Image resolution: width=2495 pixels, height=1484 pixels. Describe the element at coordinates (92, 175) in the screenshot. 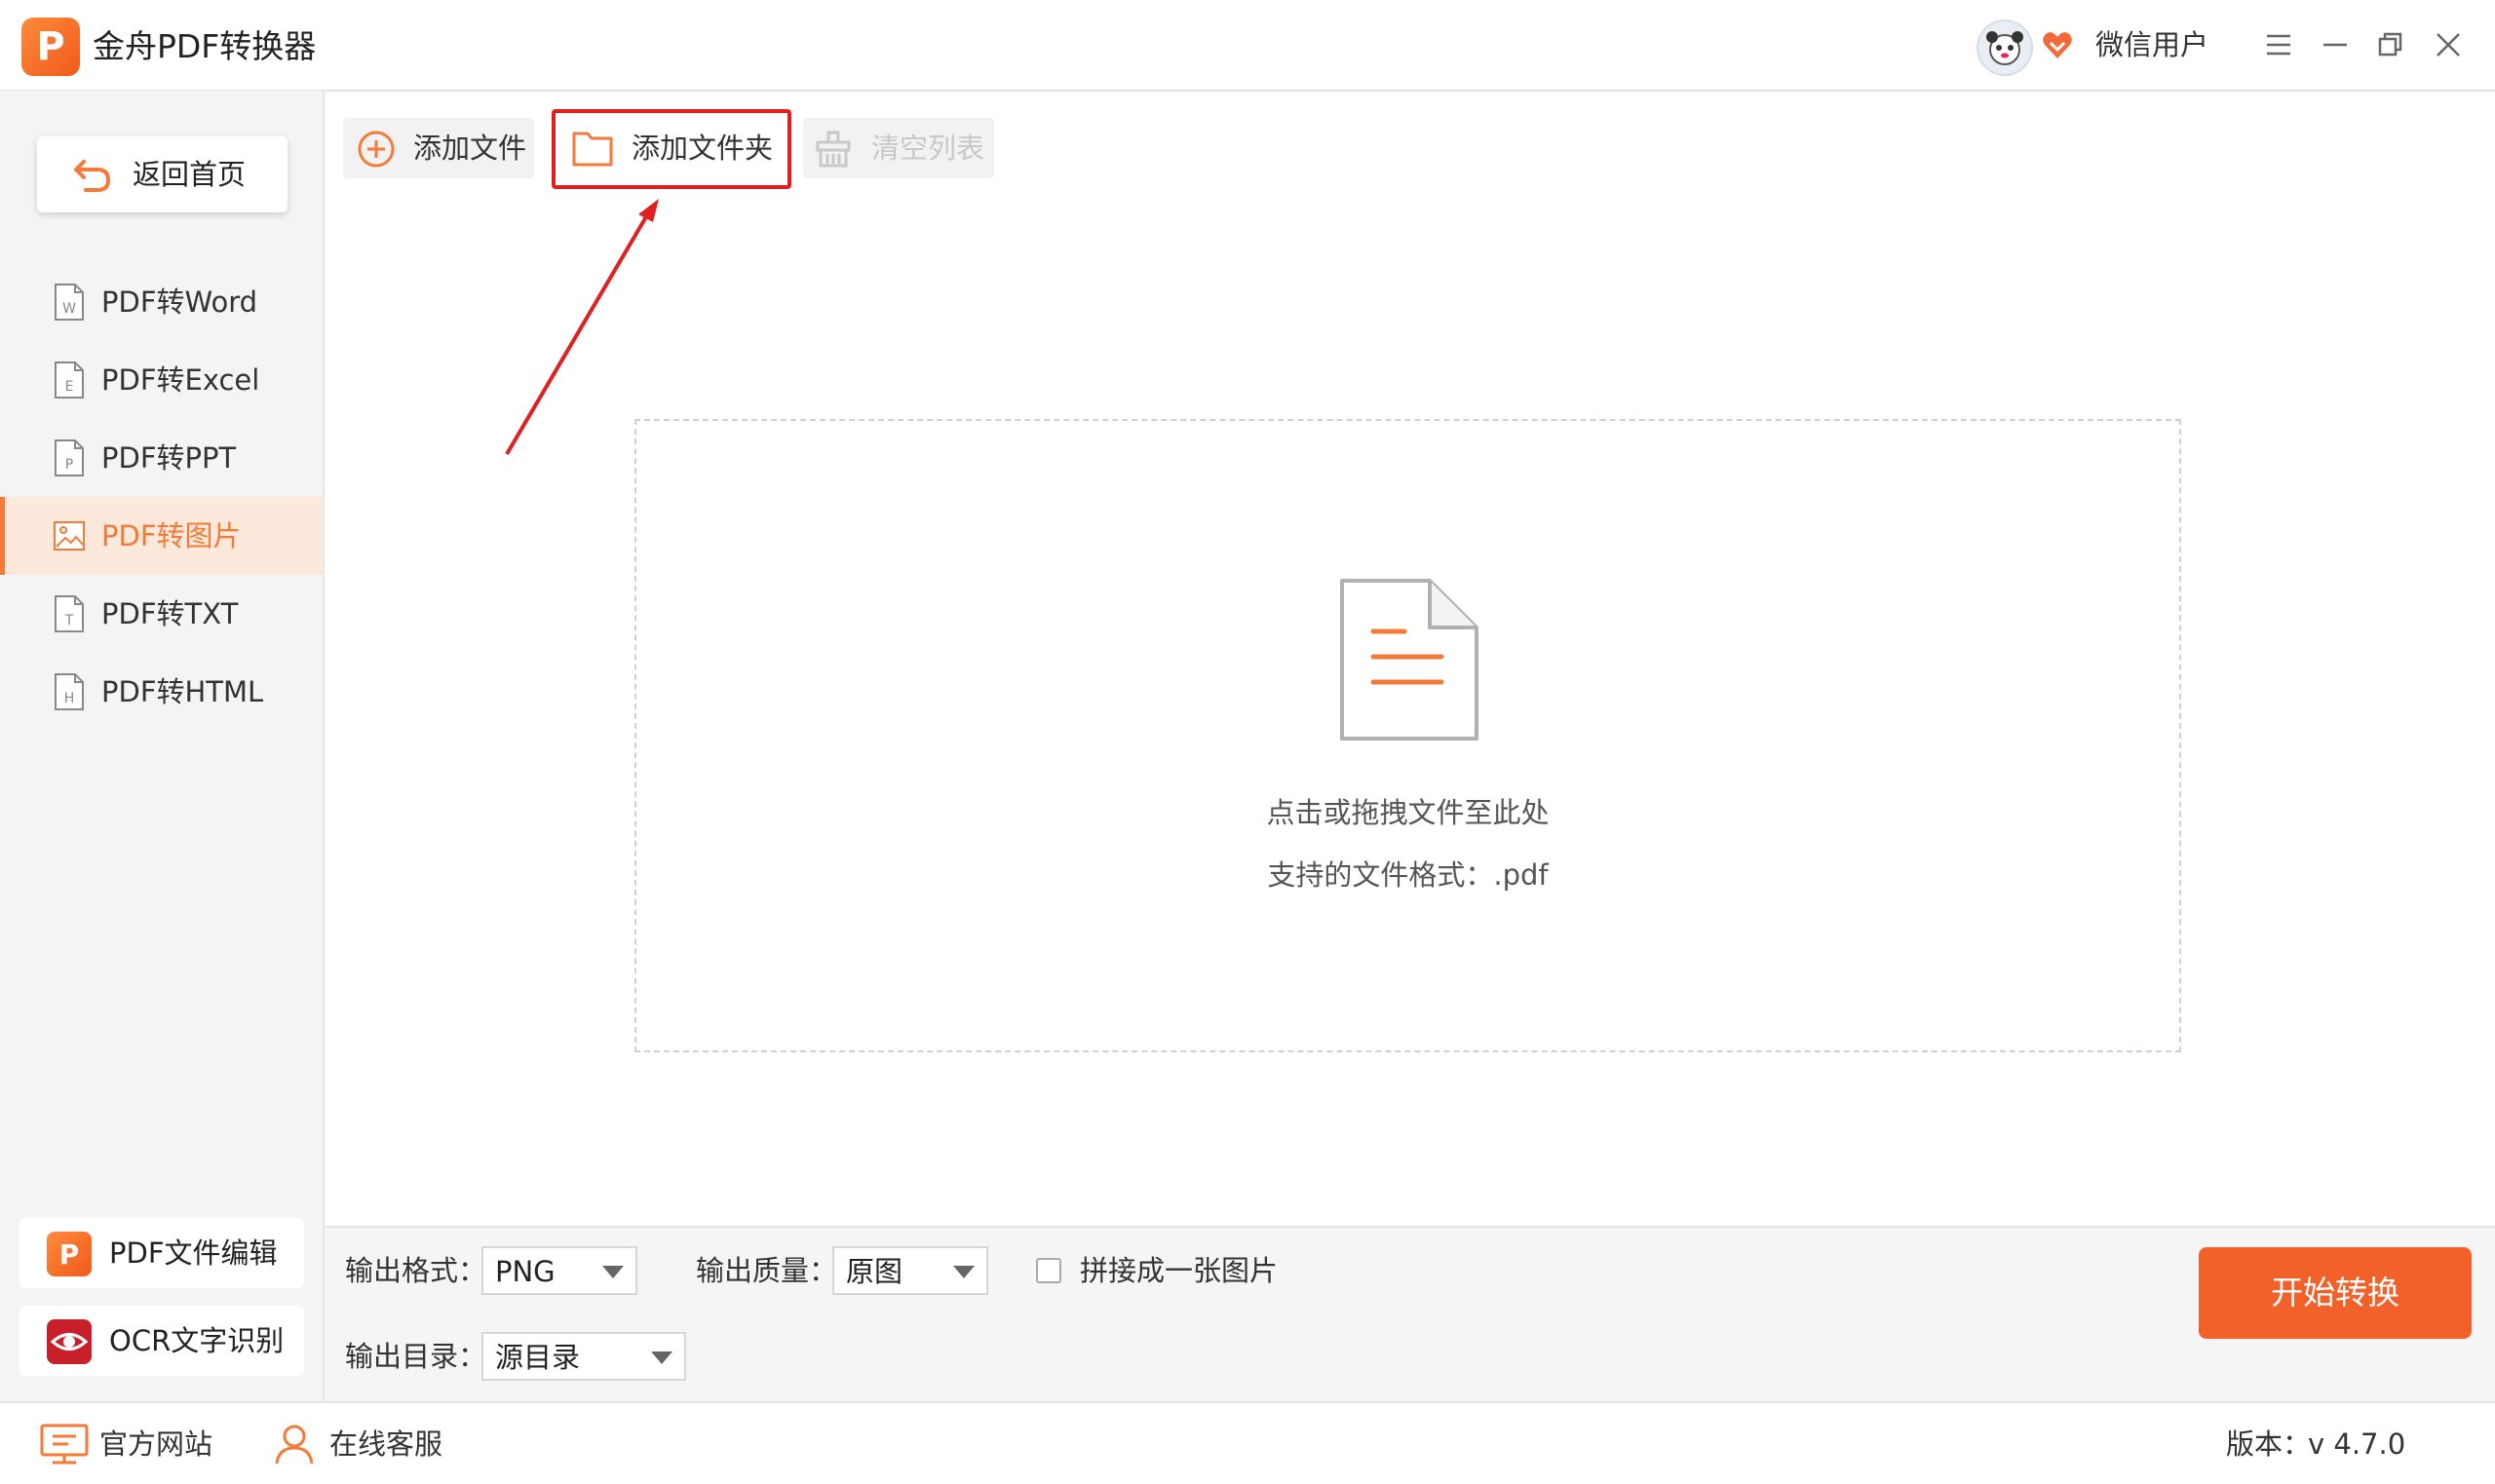

I see `back-arrow-icon` at that location.